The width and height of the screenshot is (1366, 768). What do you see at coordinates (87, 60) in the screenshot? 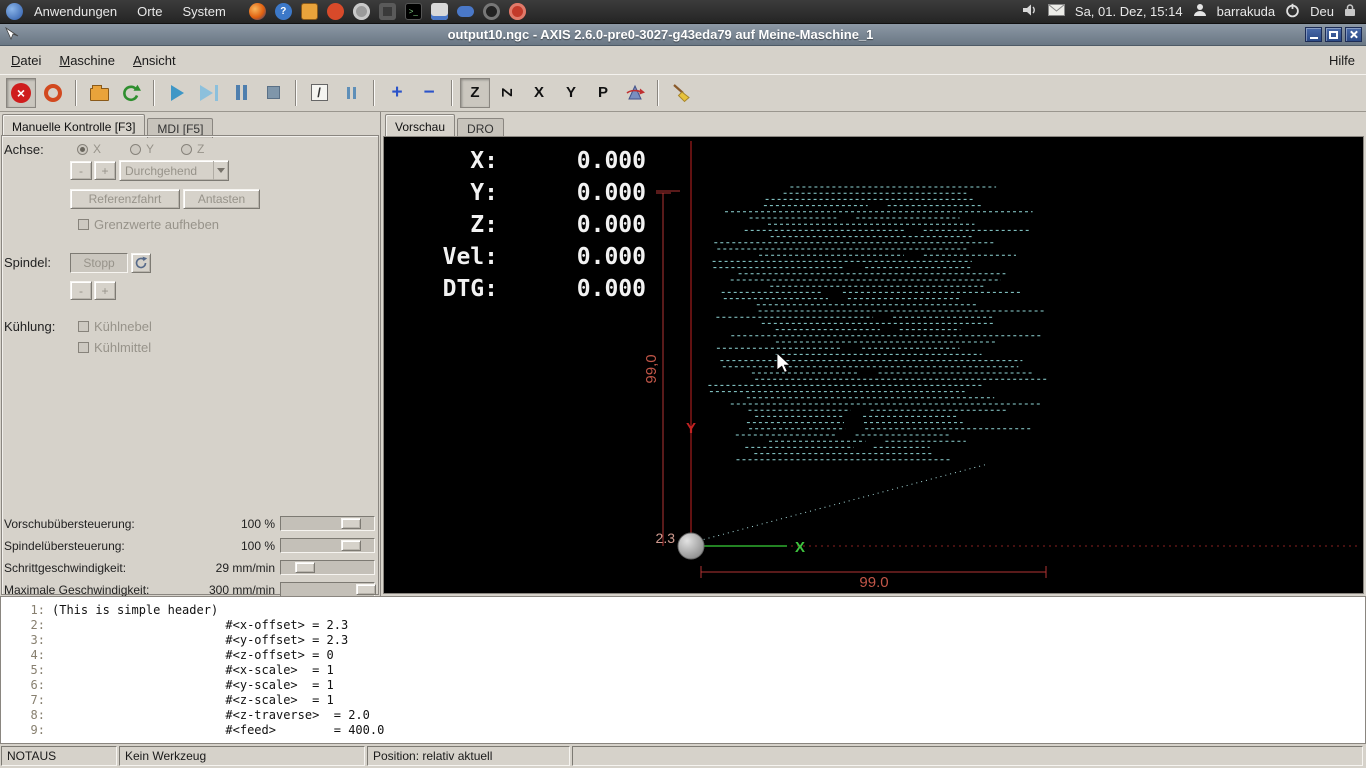
I see `menu-maschine: Maschine` at bounding box center [87, 60].